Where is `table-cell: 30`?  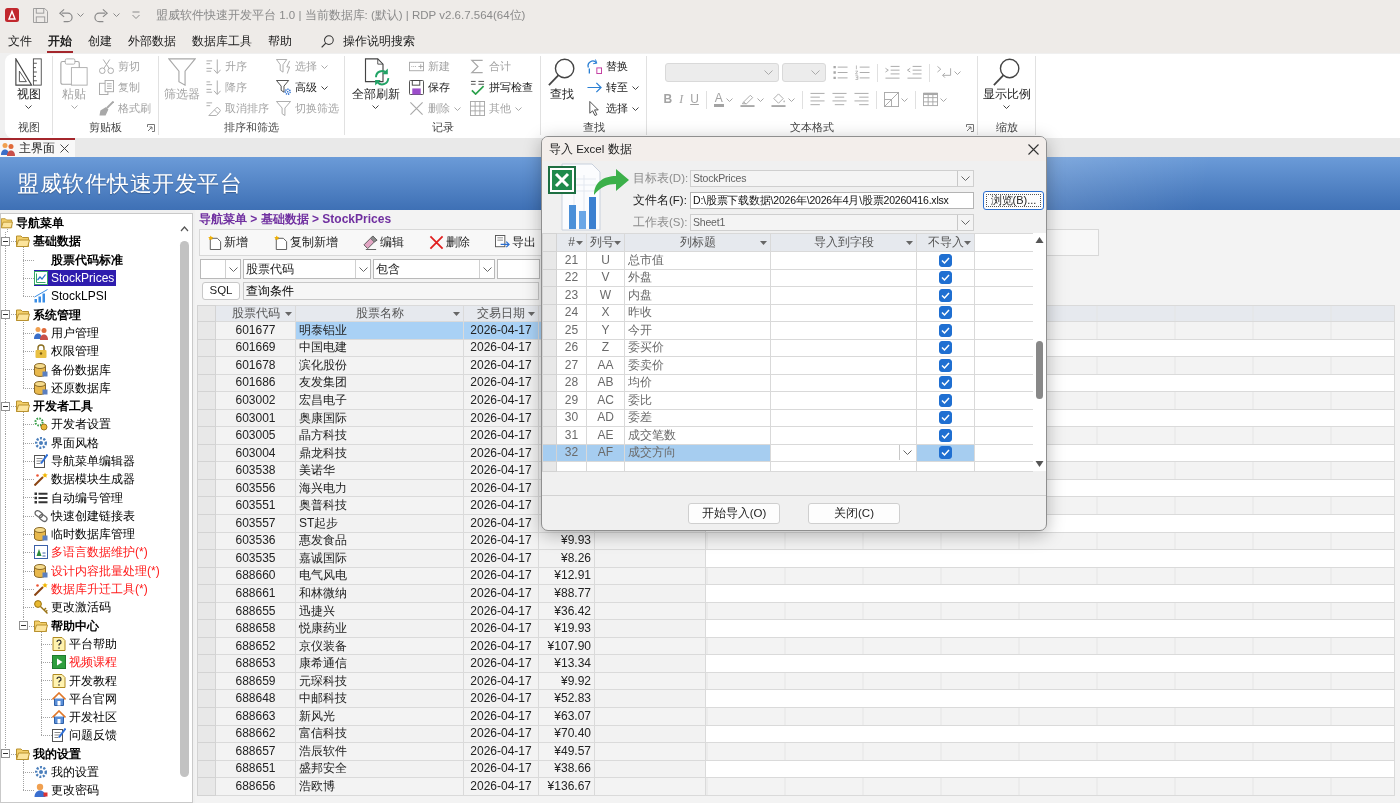 table-cell: 30 is located at coordinates (571, 418).